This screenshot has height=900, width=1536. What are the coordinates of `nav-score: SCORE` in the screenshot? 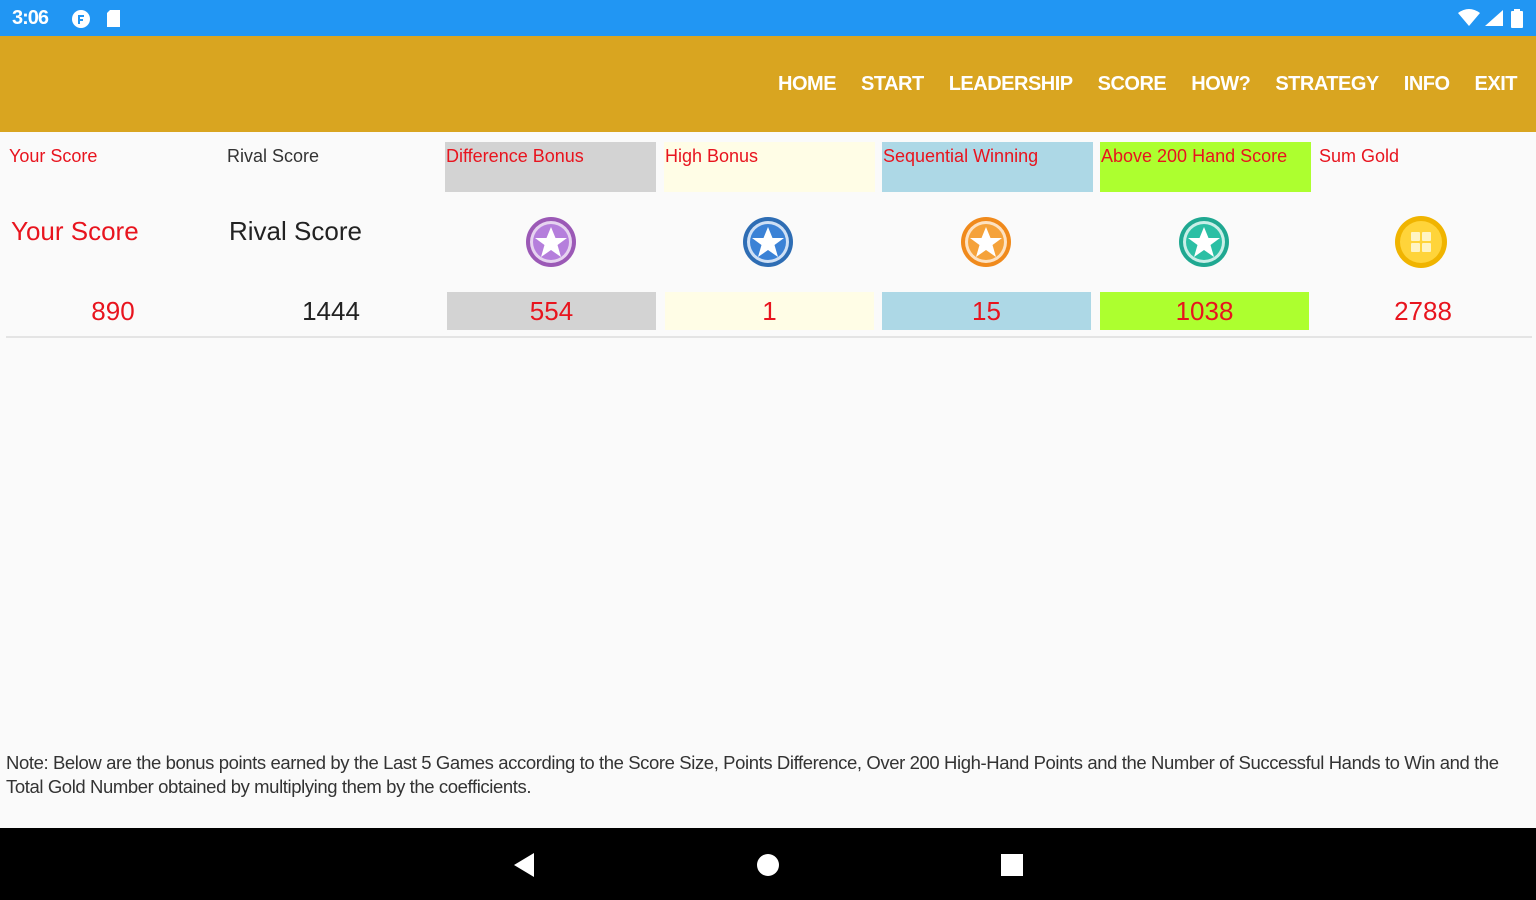 It's located at (1132, 84).